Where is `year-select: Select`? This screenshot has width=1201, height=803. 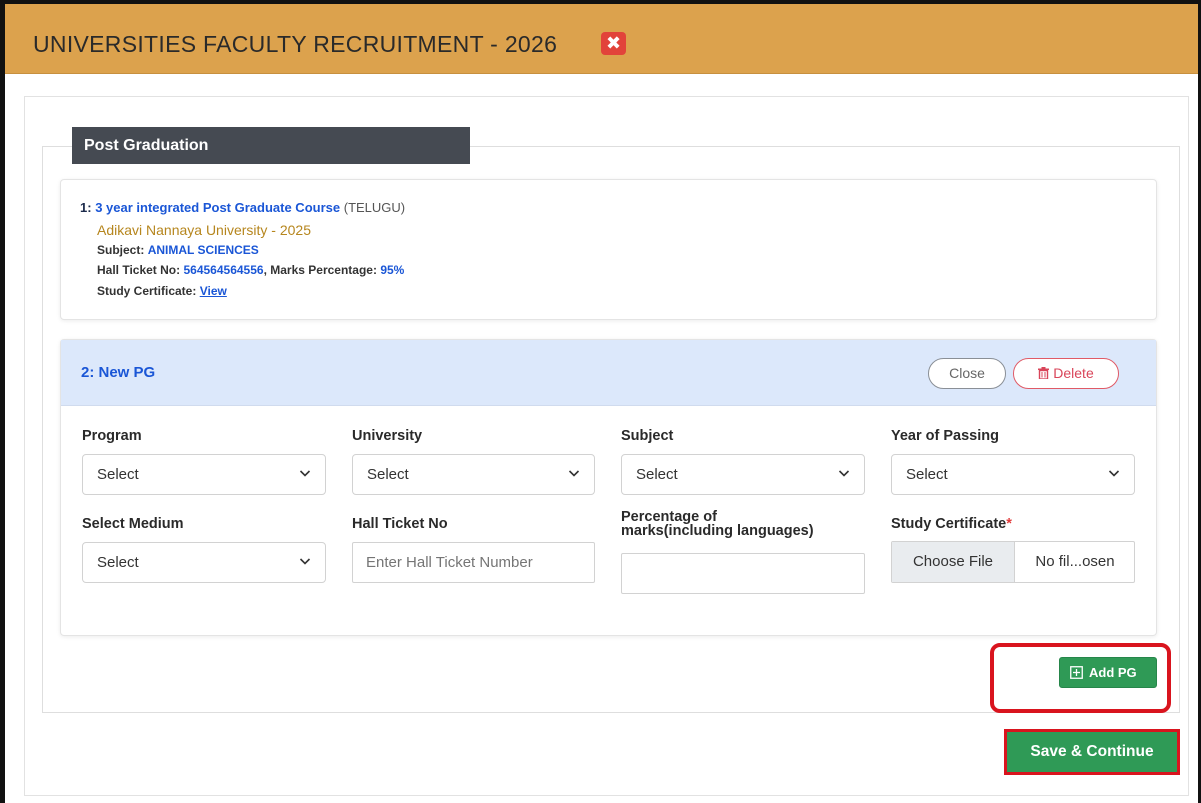
year-select: Select is located at coordinates (1013, 474).